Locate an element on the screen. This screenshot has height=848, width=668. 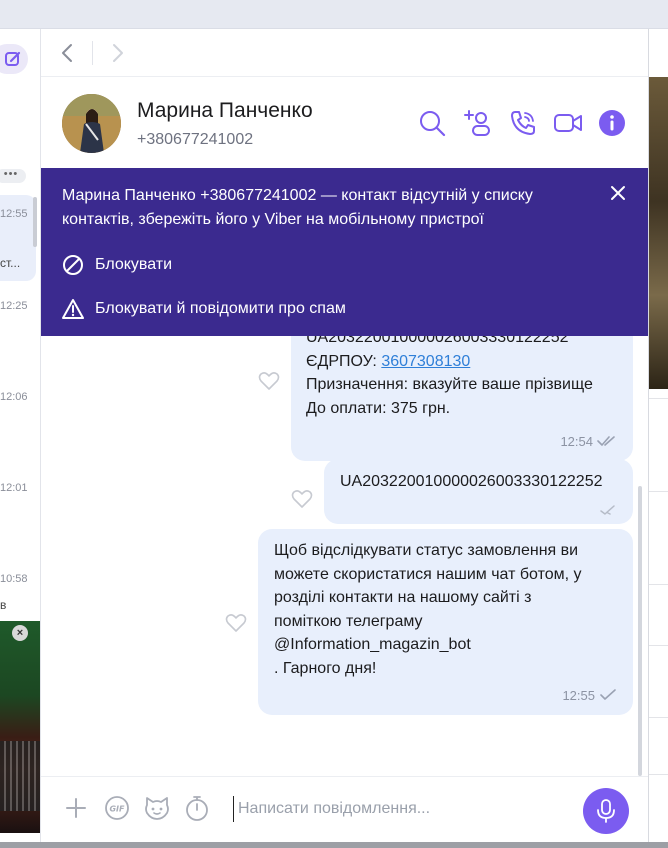
voice-message-button is located at coordinates (606, 811).